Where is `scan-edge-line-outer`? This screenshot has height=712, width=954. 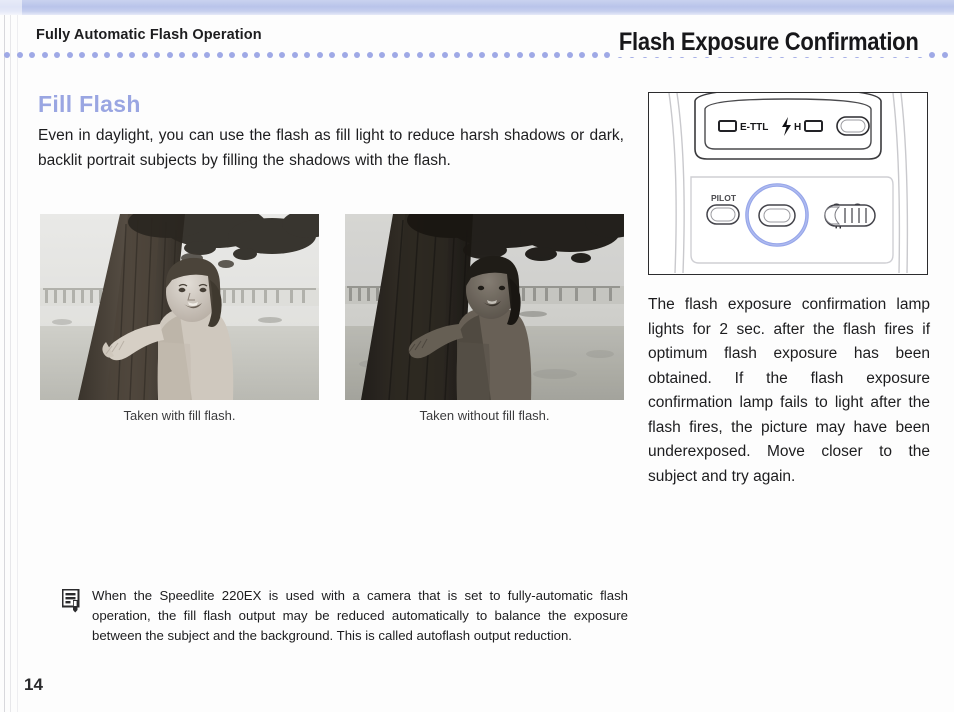 scan-edge-line-outer is located at coordinates (4, 363).